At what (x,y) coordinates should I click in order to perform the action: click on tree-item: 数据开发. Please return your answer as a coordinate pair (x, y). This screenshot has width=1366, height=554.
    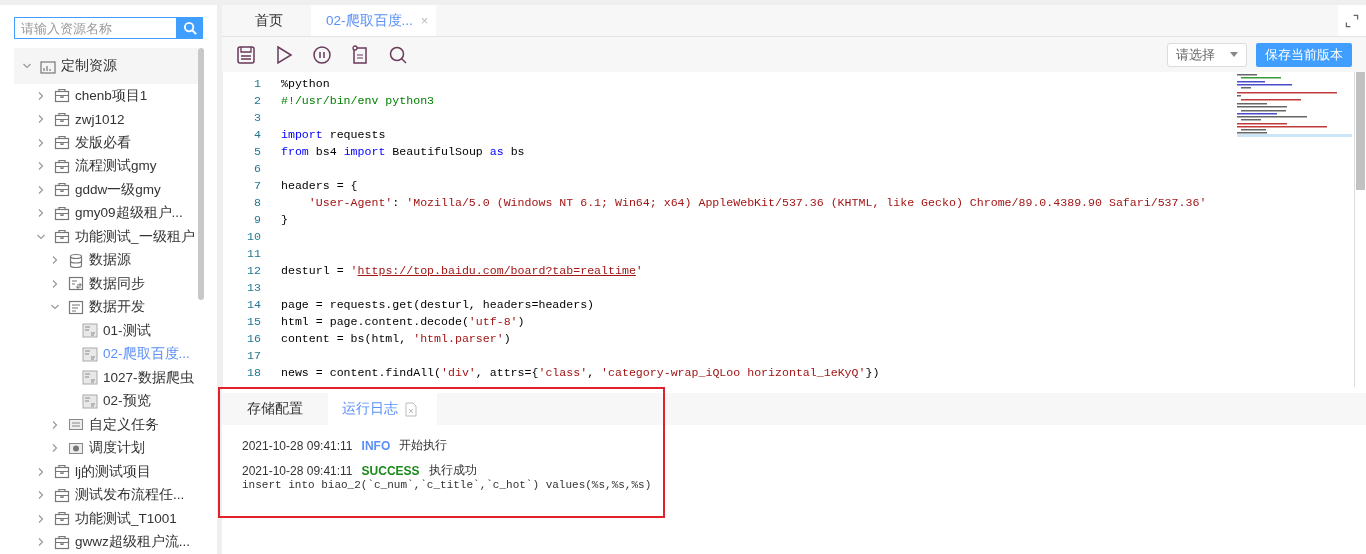
    Looking at the image, I should click on (106, 307).